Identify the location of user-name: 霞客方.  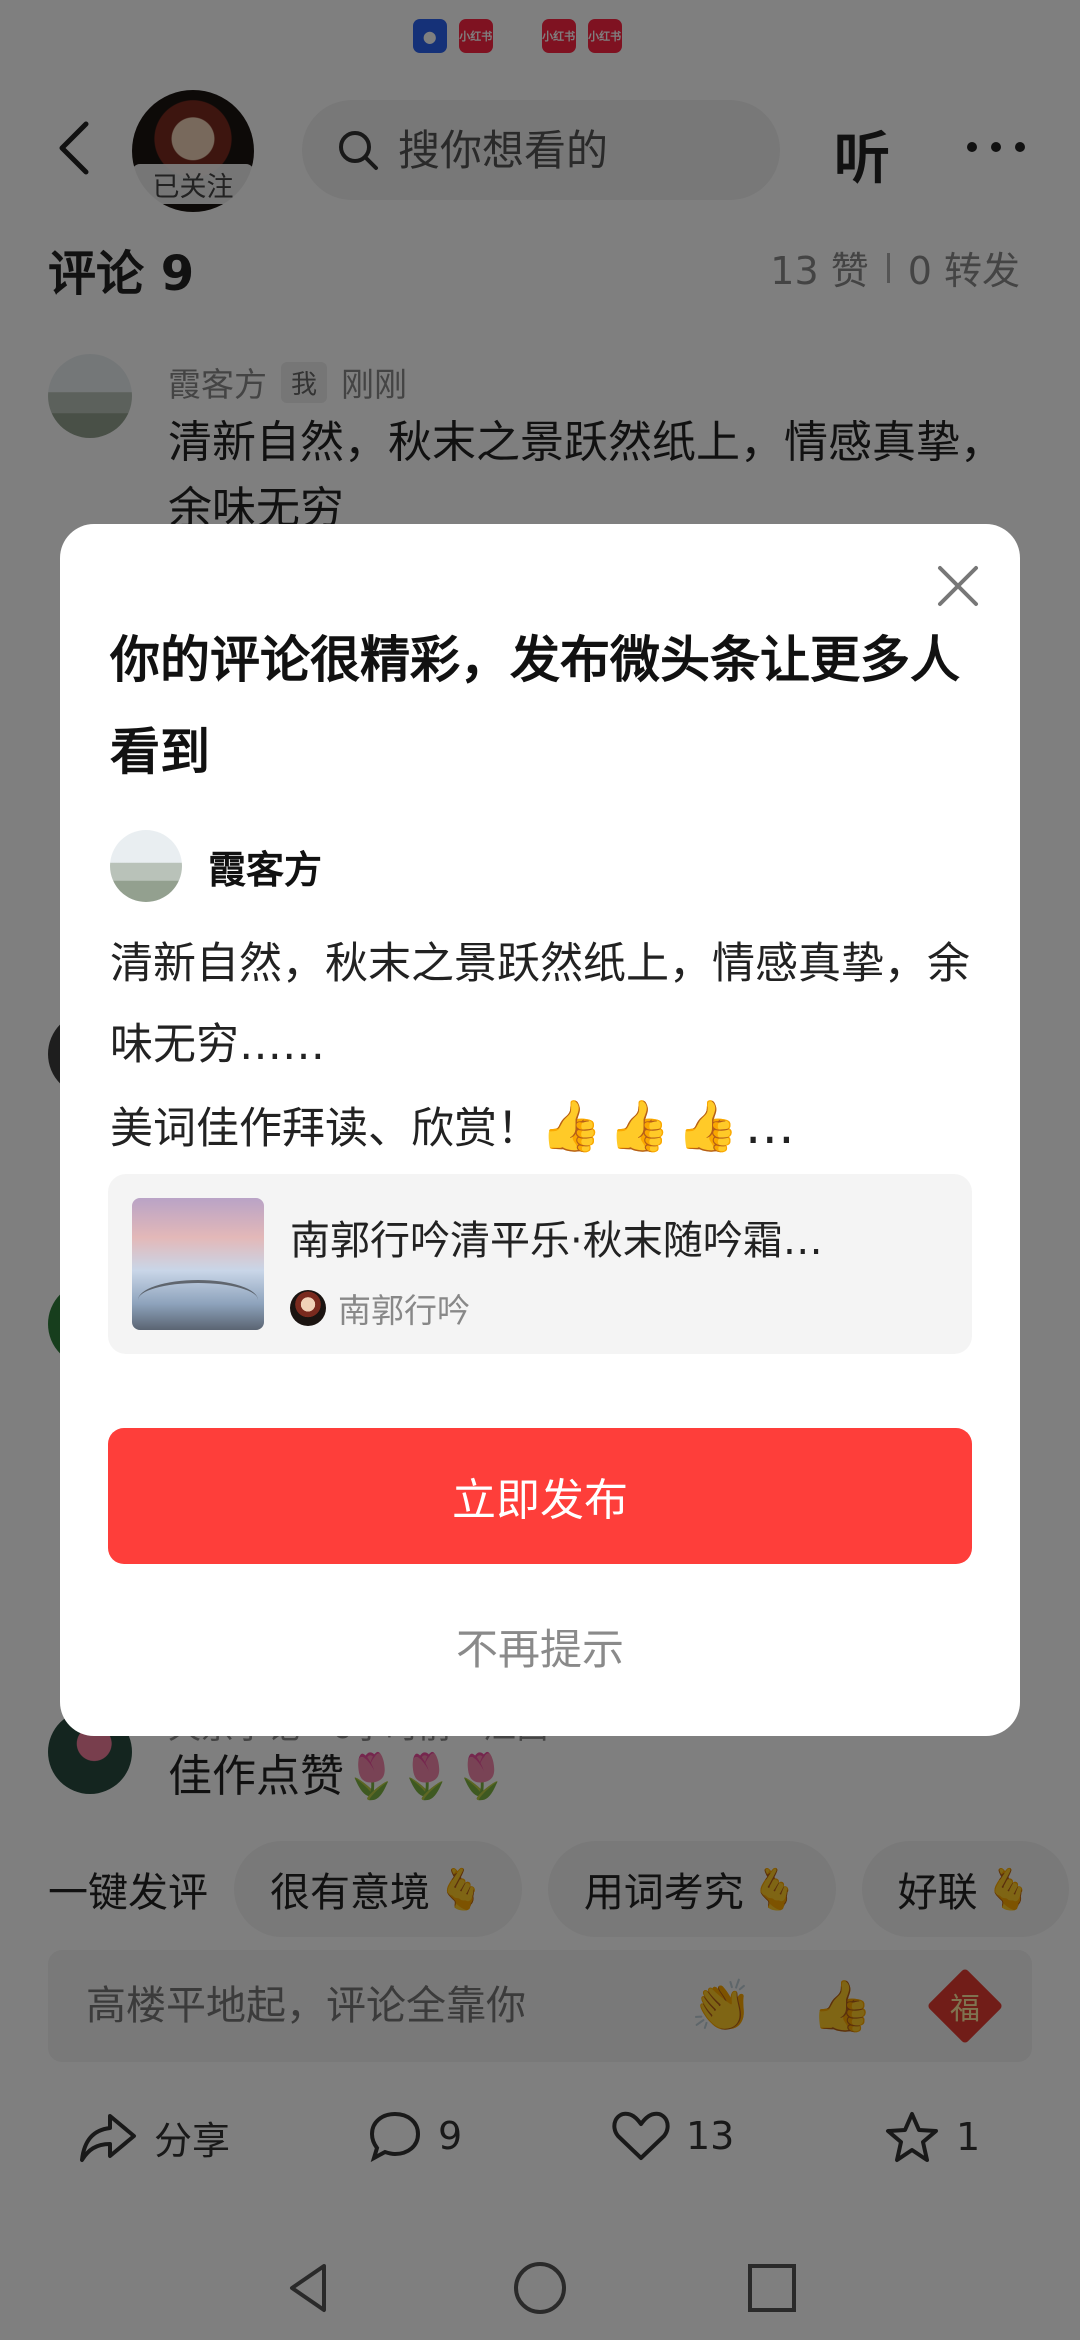
(265, 869).